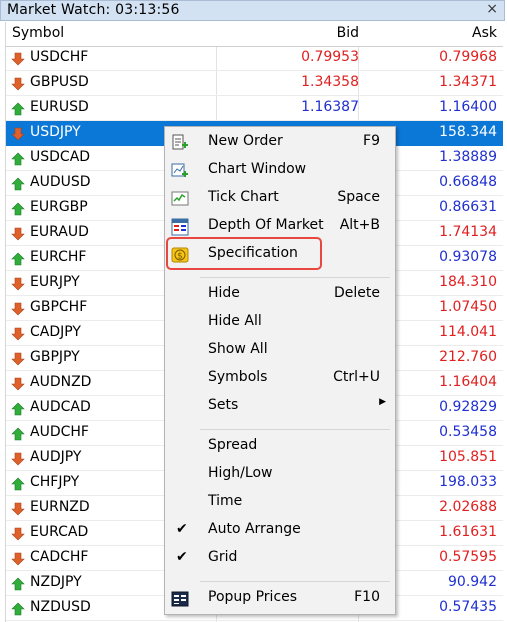 This screenshot has height=622, width=507. I want to click on menu-shortcut: Alt+B, so click(359, 225).